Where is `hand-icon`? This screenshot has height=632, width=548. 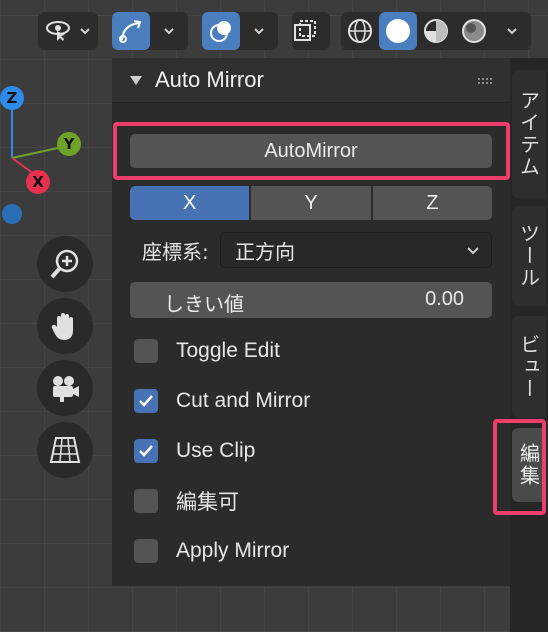
hand-icon is located at coordinates (62, 326).